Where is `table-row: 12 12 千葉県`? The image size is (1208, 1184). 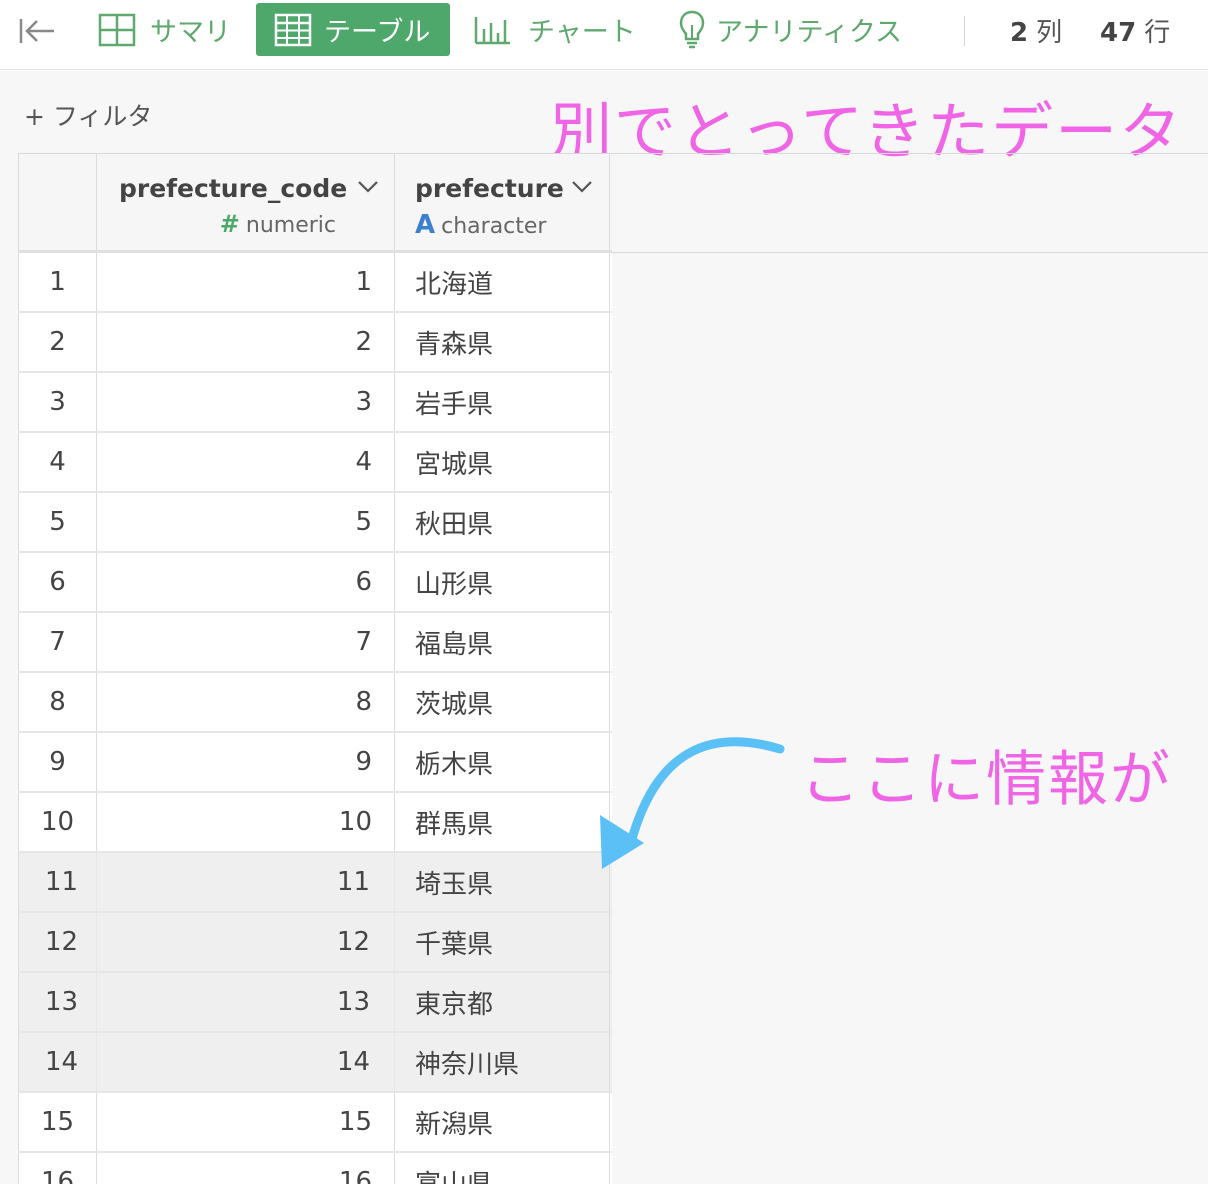 table-row: 12 12 千葉県 is located at coordinates (315, 943).